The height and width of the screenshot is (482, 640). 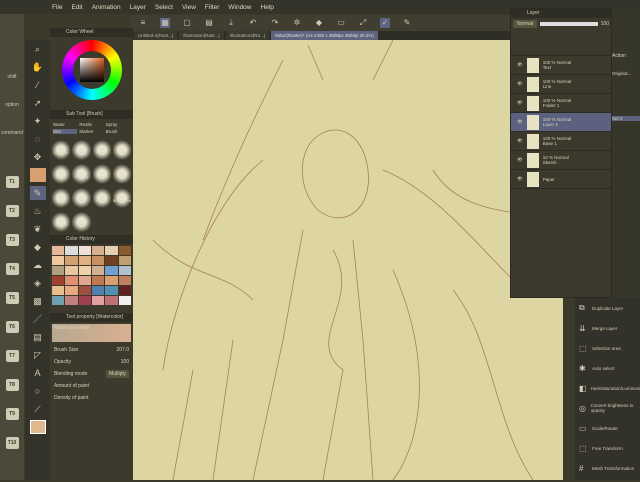 What do you see at coordinates (81, 198) in the screenshot?
I see `brush-preset: Dry` at bounding box center [81, 198].